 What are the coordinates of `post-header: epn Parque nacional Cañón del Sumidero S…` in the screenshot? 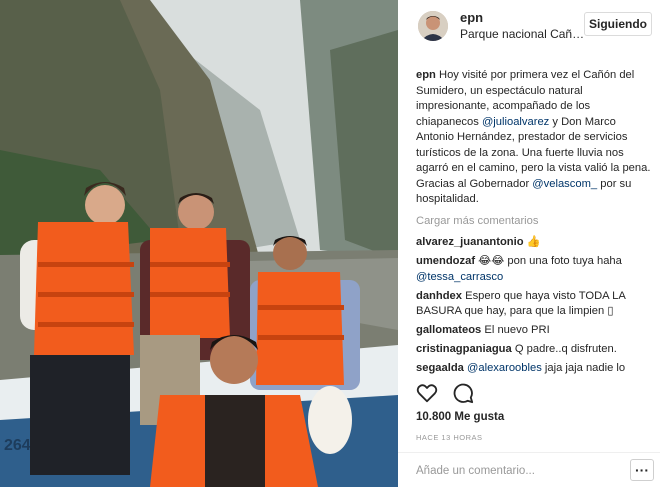 It's located at (529, 26).